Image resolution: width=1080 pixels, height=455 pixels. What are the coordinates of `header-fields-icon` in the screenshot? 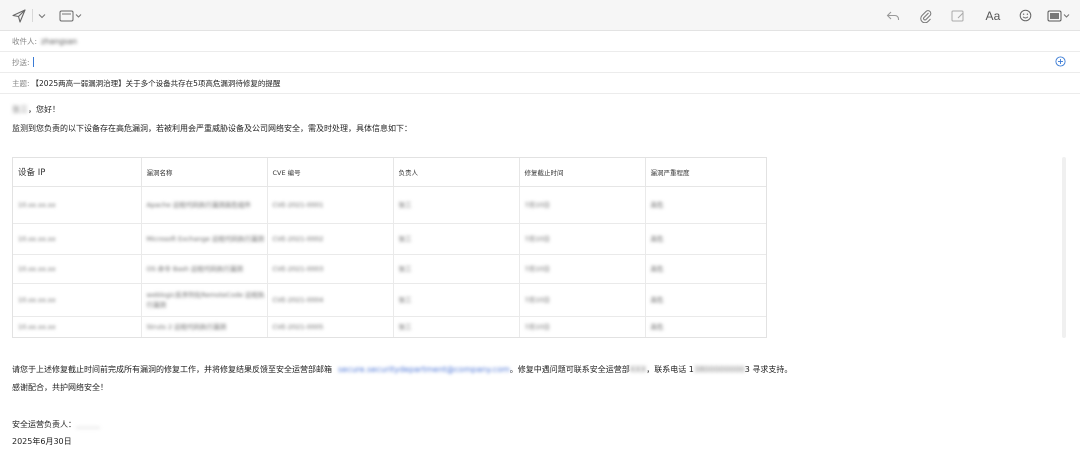 It's located at (71, 15).